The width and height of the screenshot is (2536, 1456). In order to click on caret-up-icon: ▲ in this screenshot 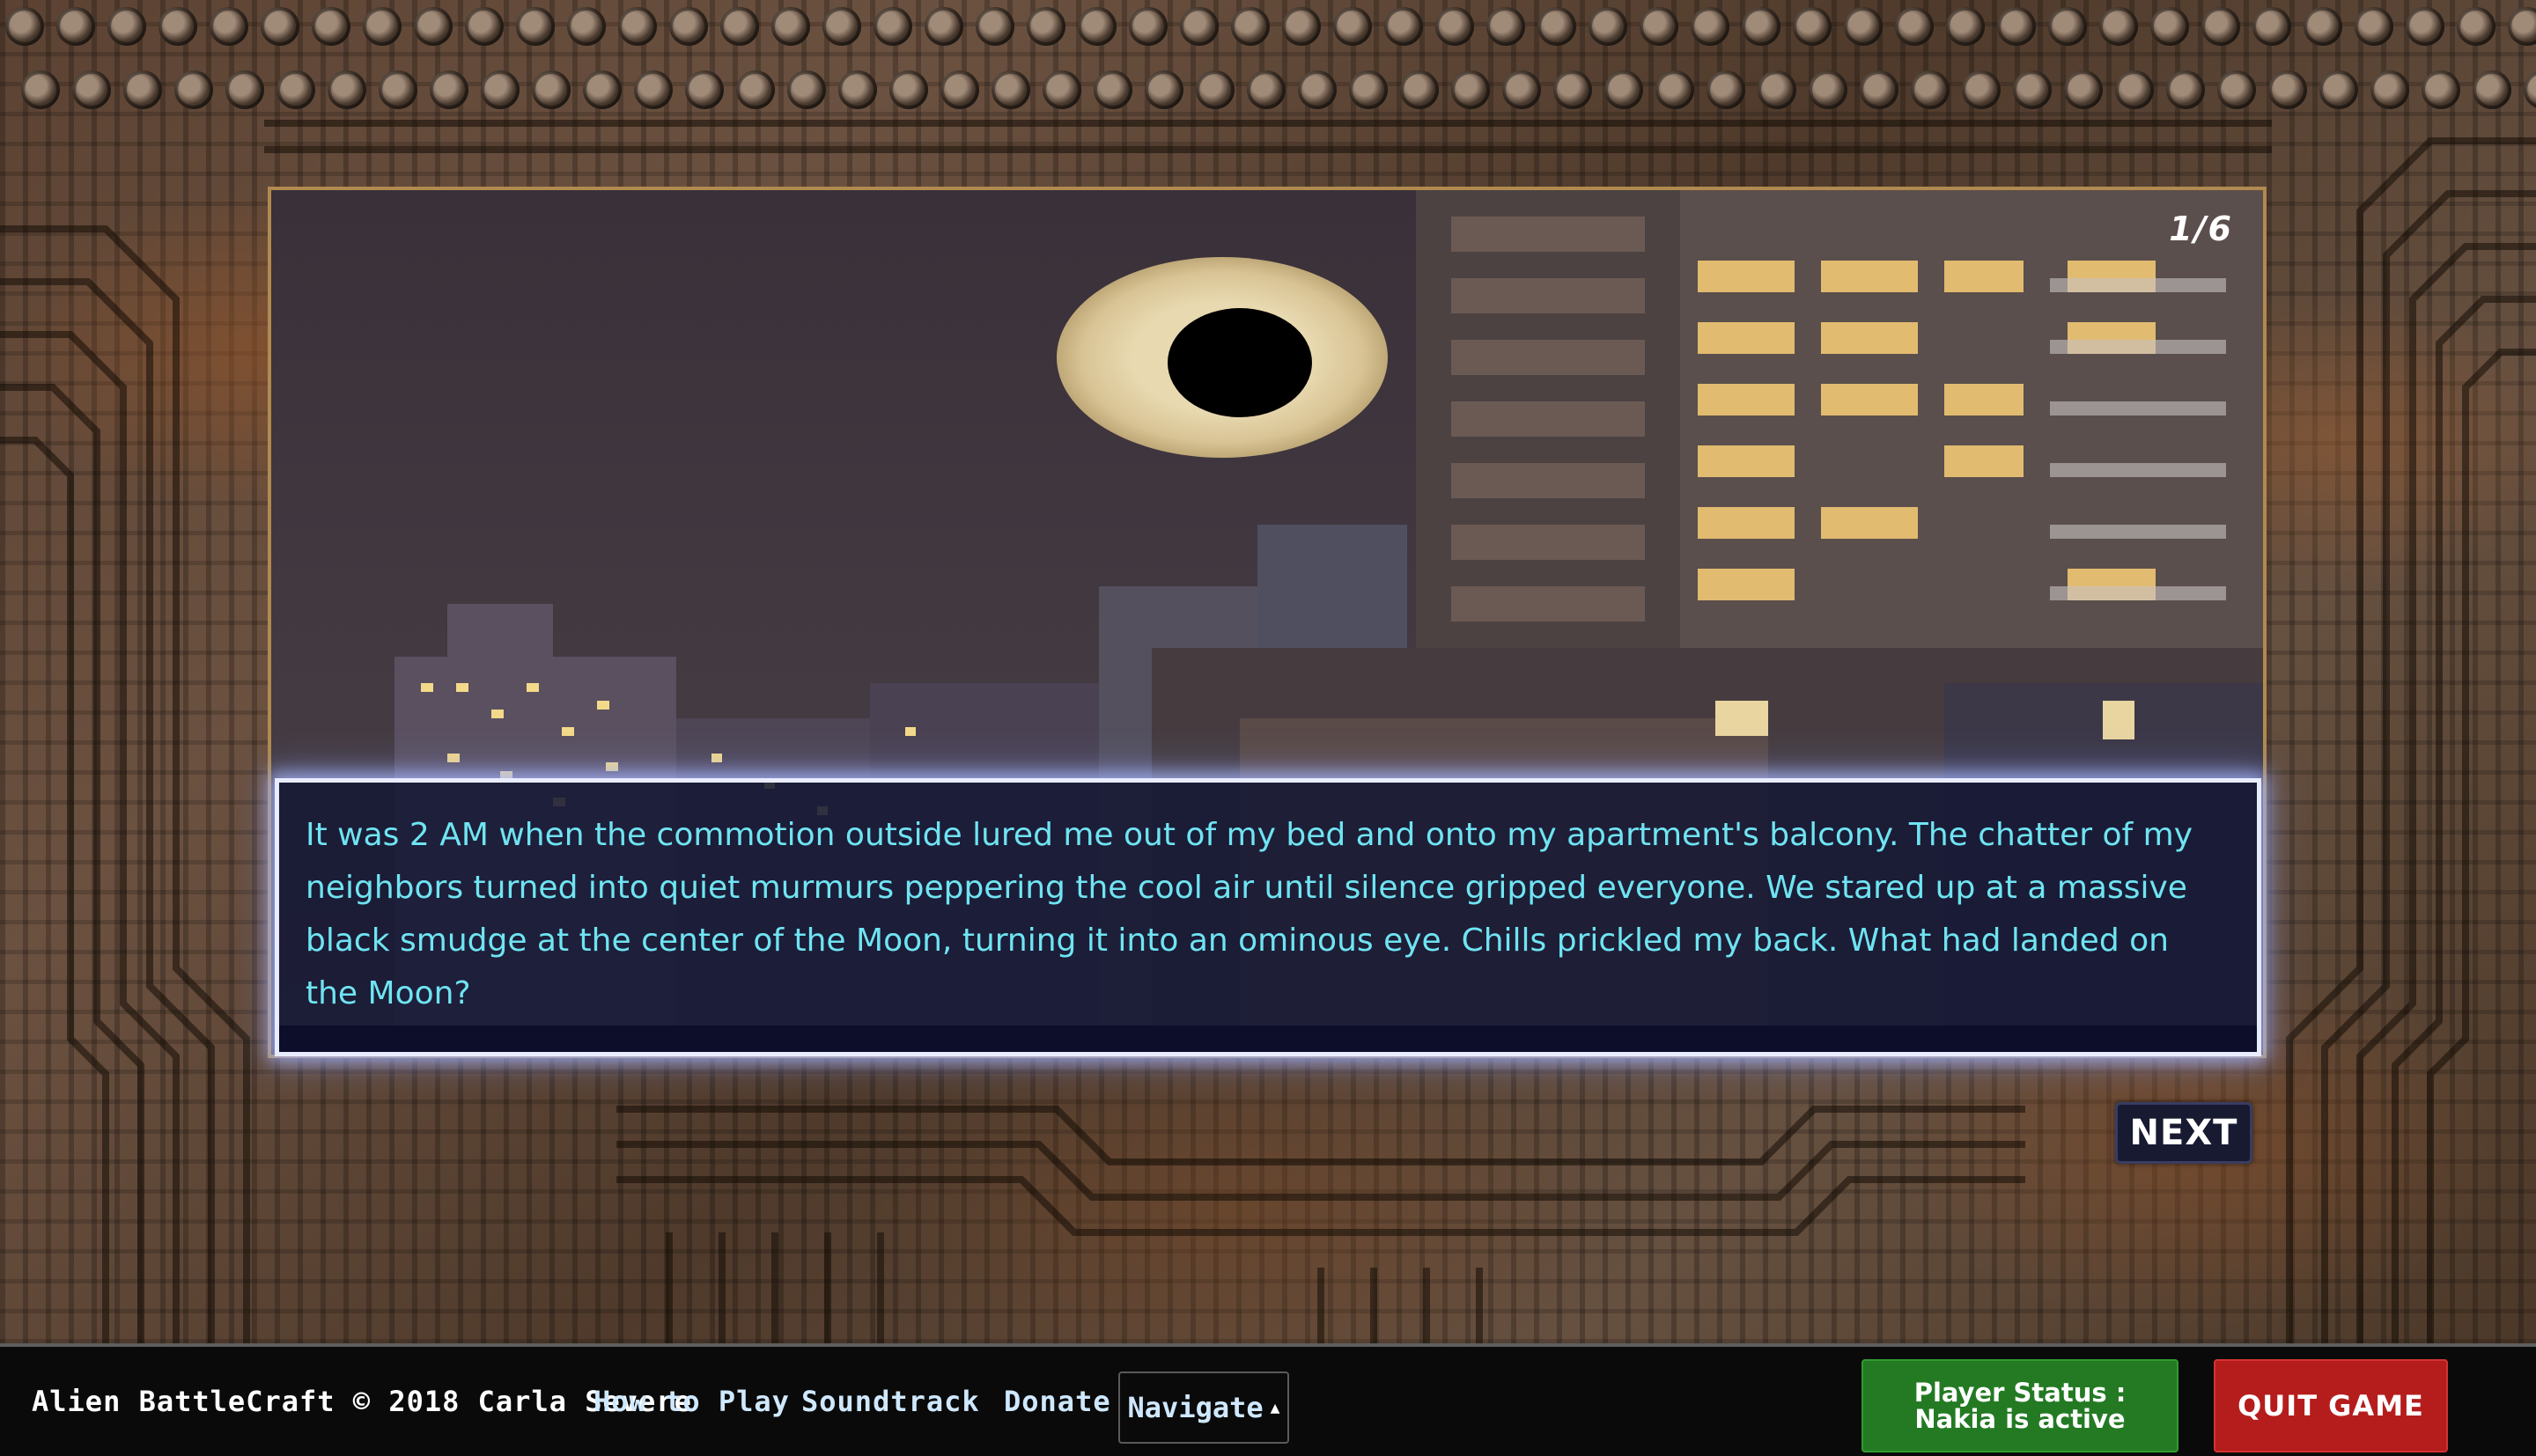, I will do `click(1275, 1407)`.